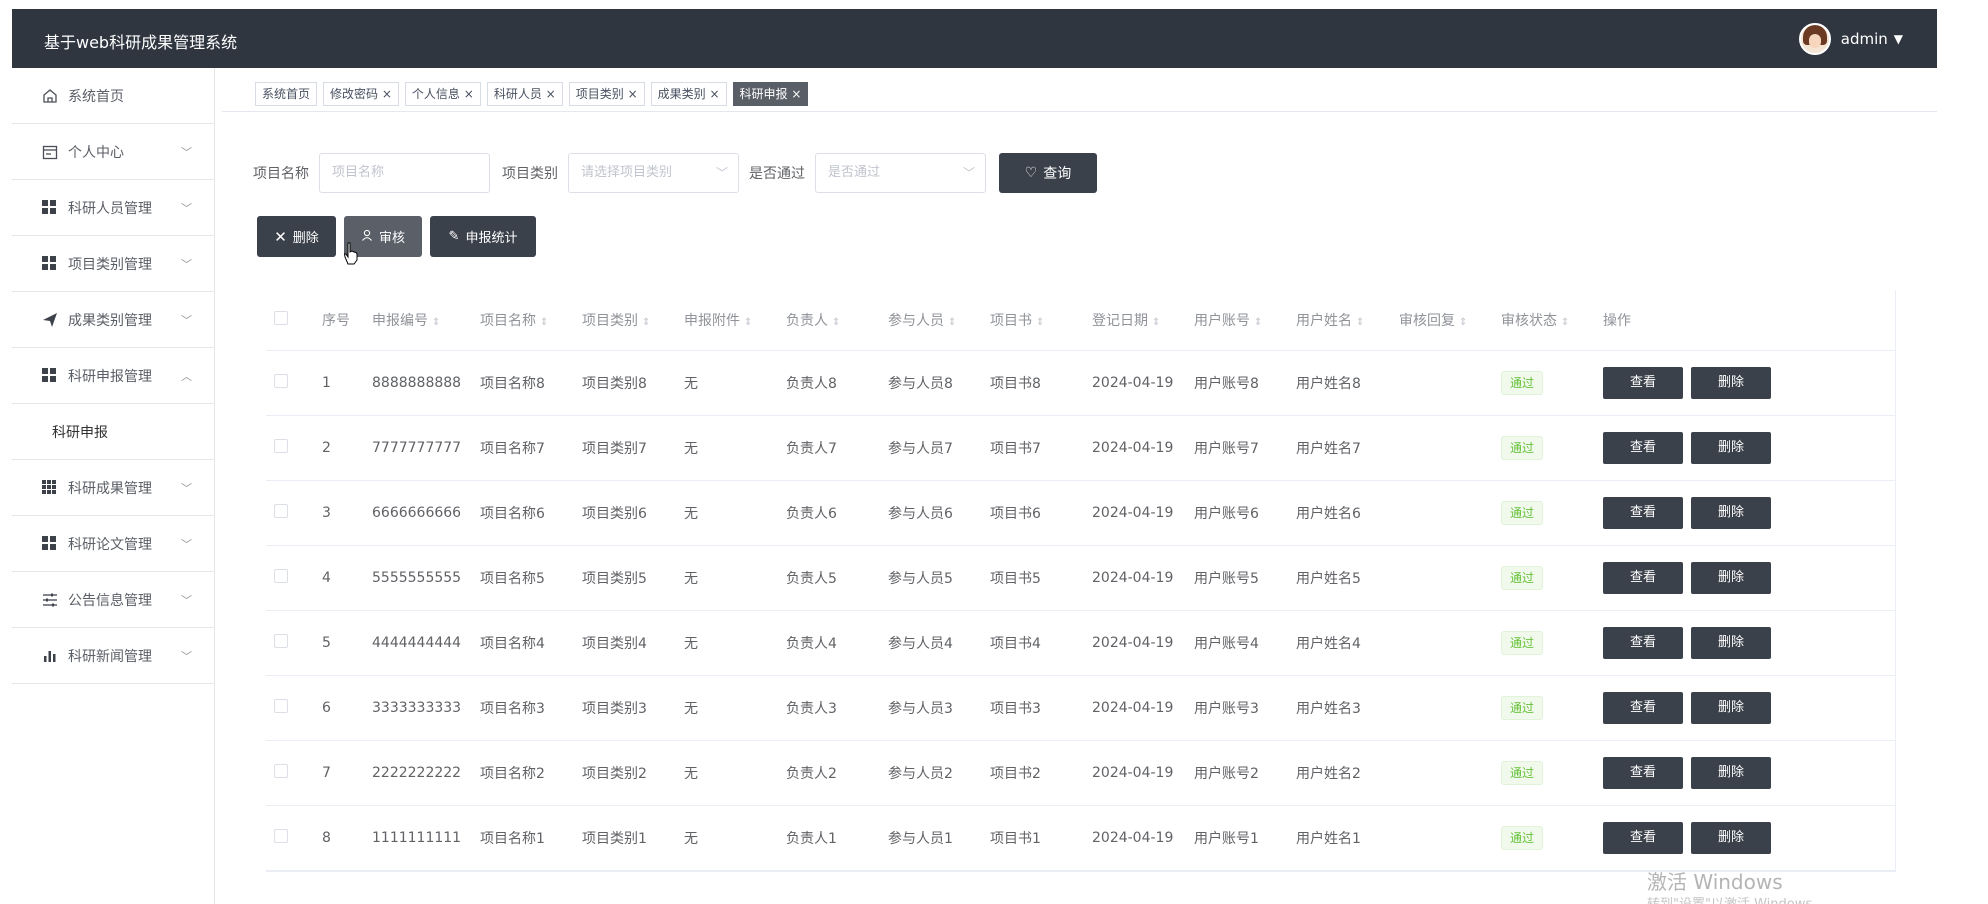  Describe the element at coordinates (404, 173) in the screenshot. I see `project-name-input: 项目名称` at that location.